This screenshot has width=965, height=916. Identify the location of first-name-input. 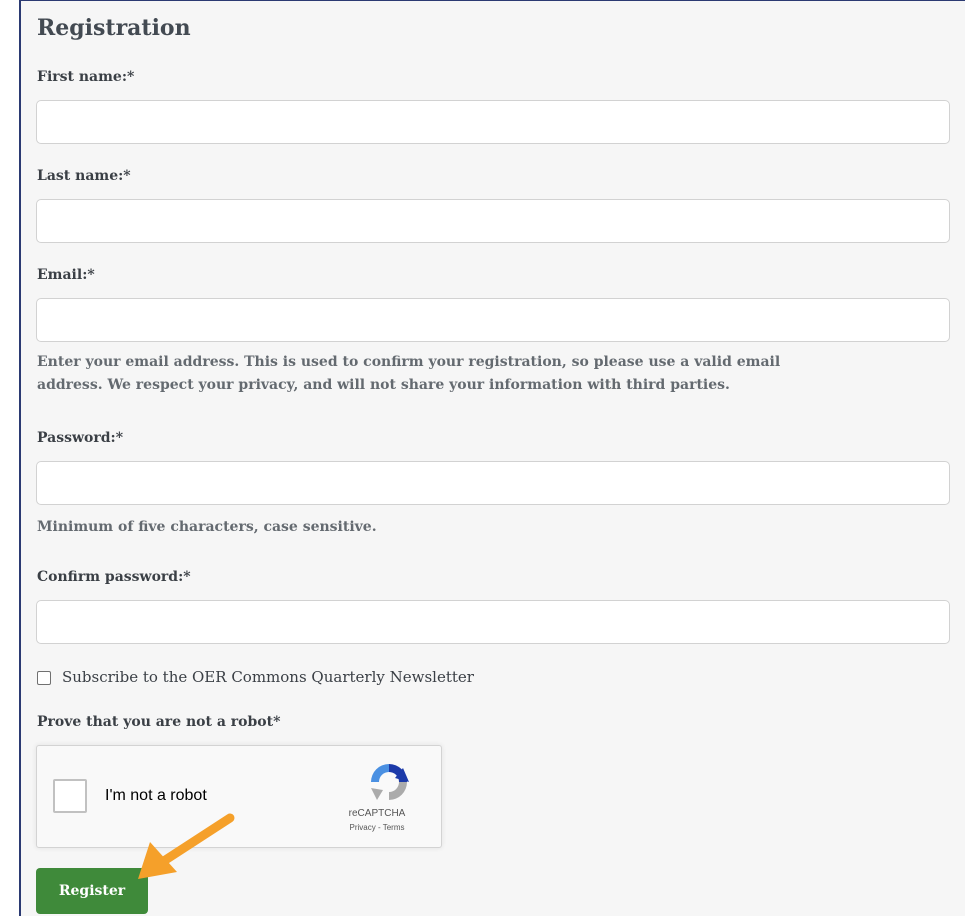
(493, 122).